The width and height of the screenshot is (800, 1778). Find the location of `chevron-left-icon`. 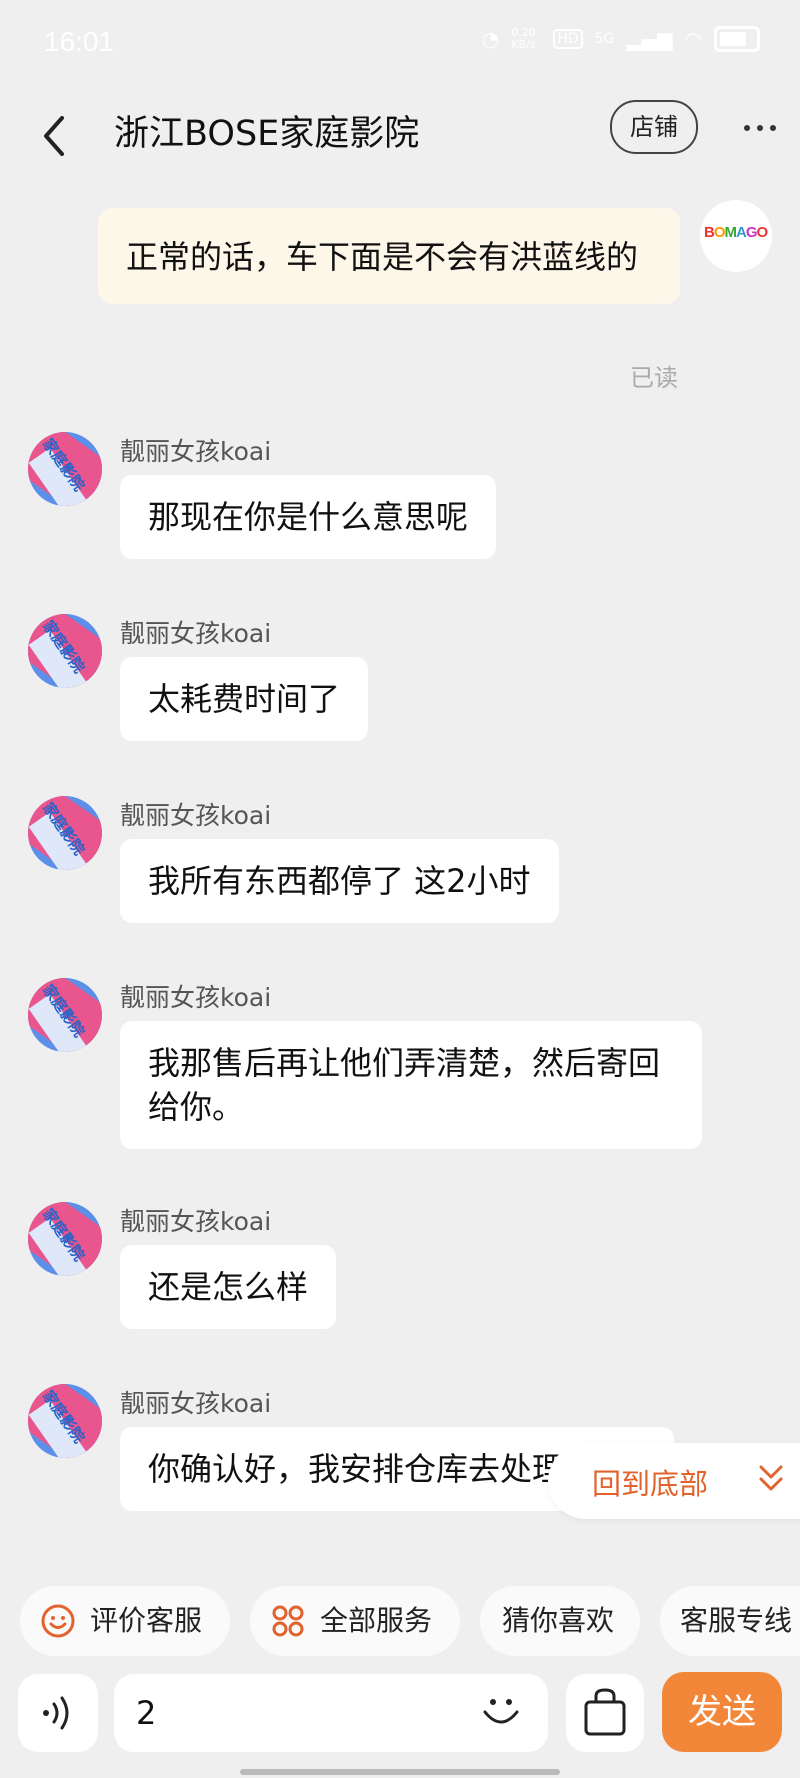

chevron-left-icon is located at coordinates (54, 136).